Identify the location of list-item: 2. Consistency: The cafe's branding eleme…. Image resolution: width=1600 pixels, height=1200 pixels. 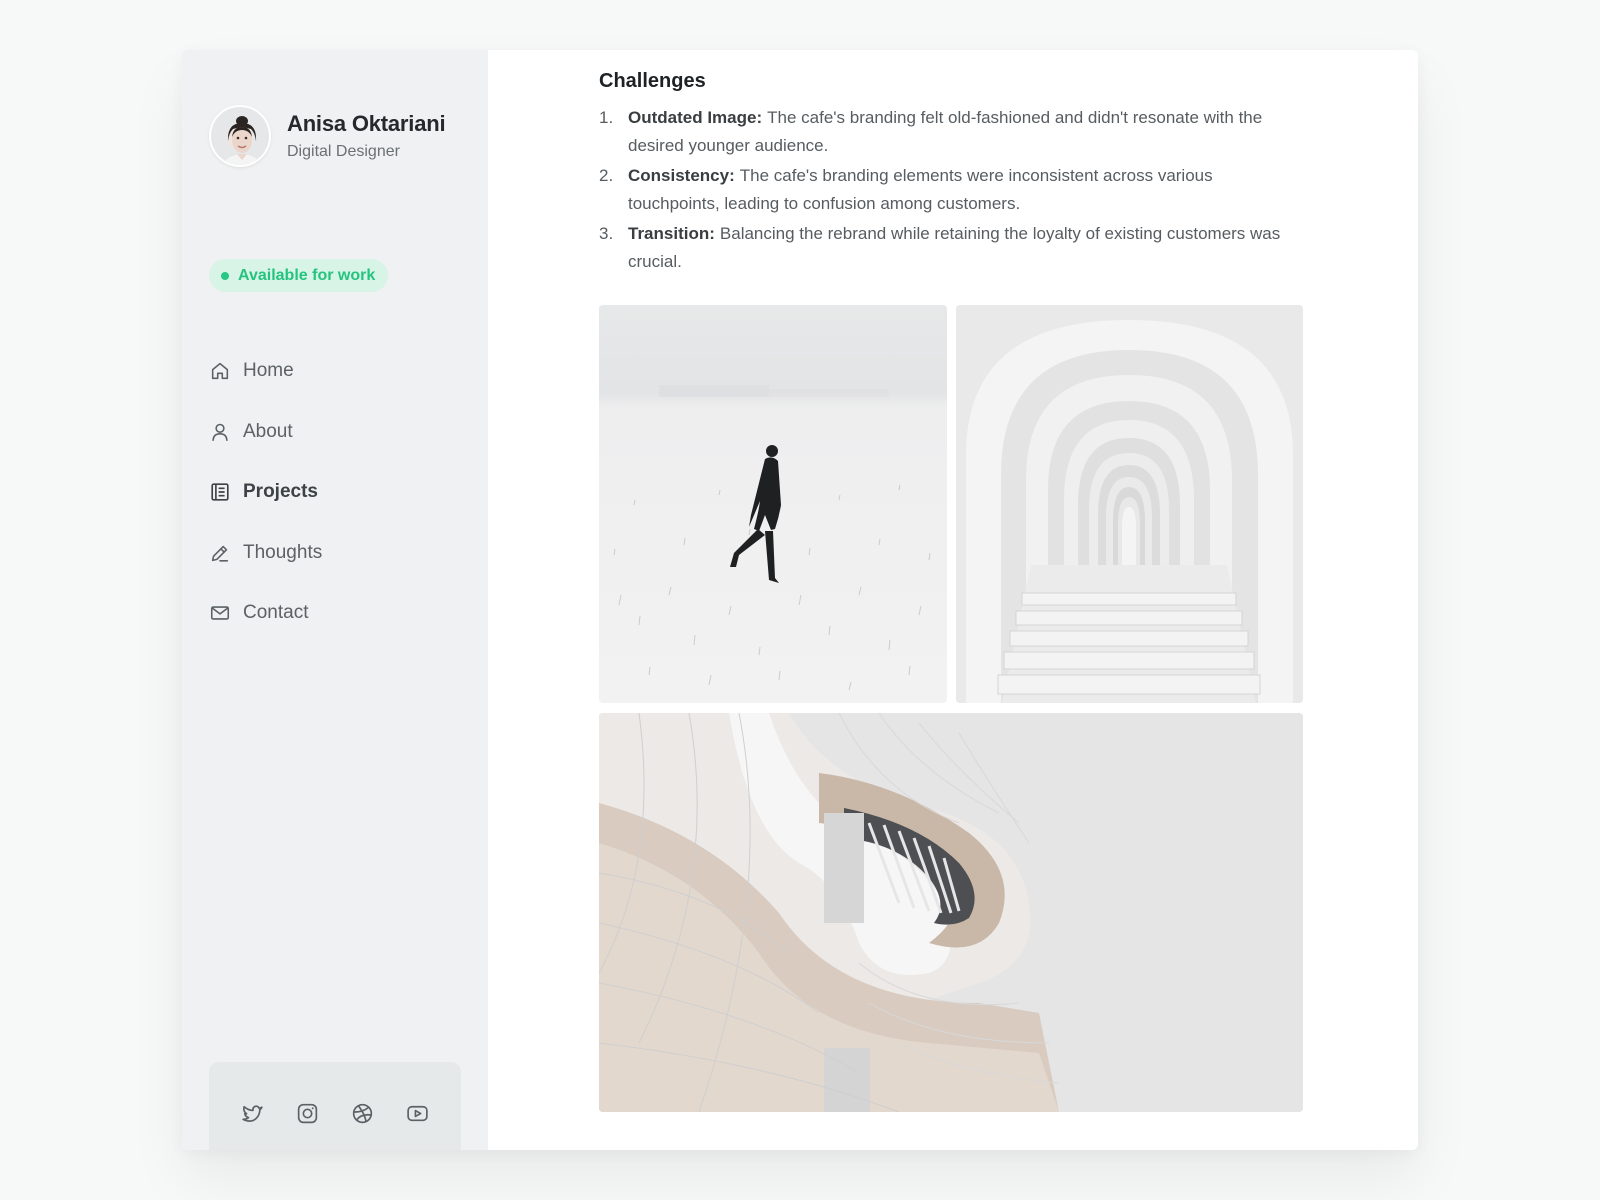
(951, 189).